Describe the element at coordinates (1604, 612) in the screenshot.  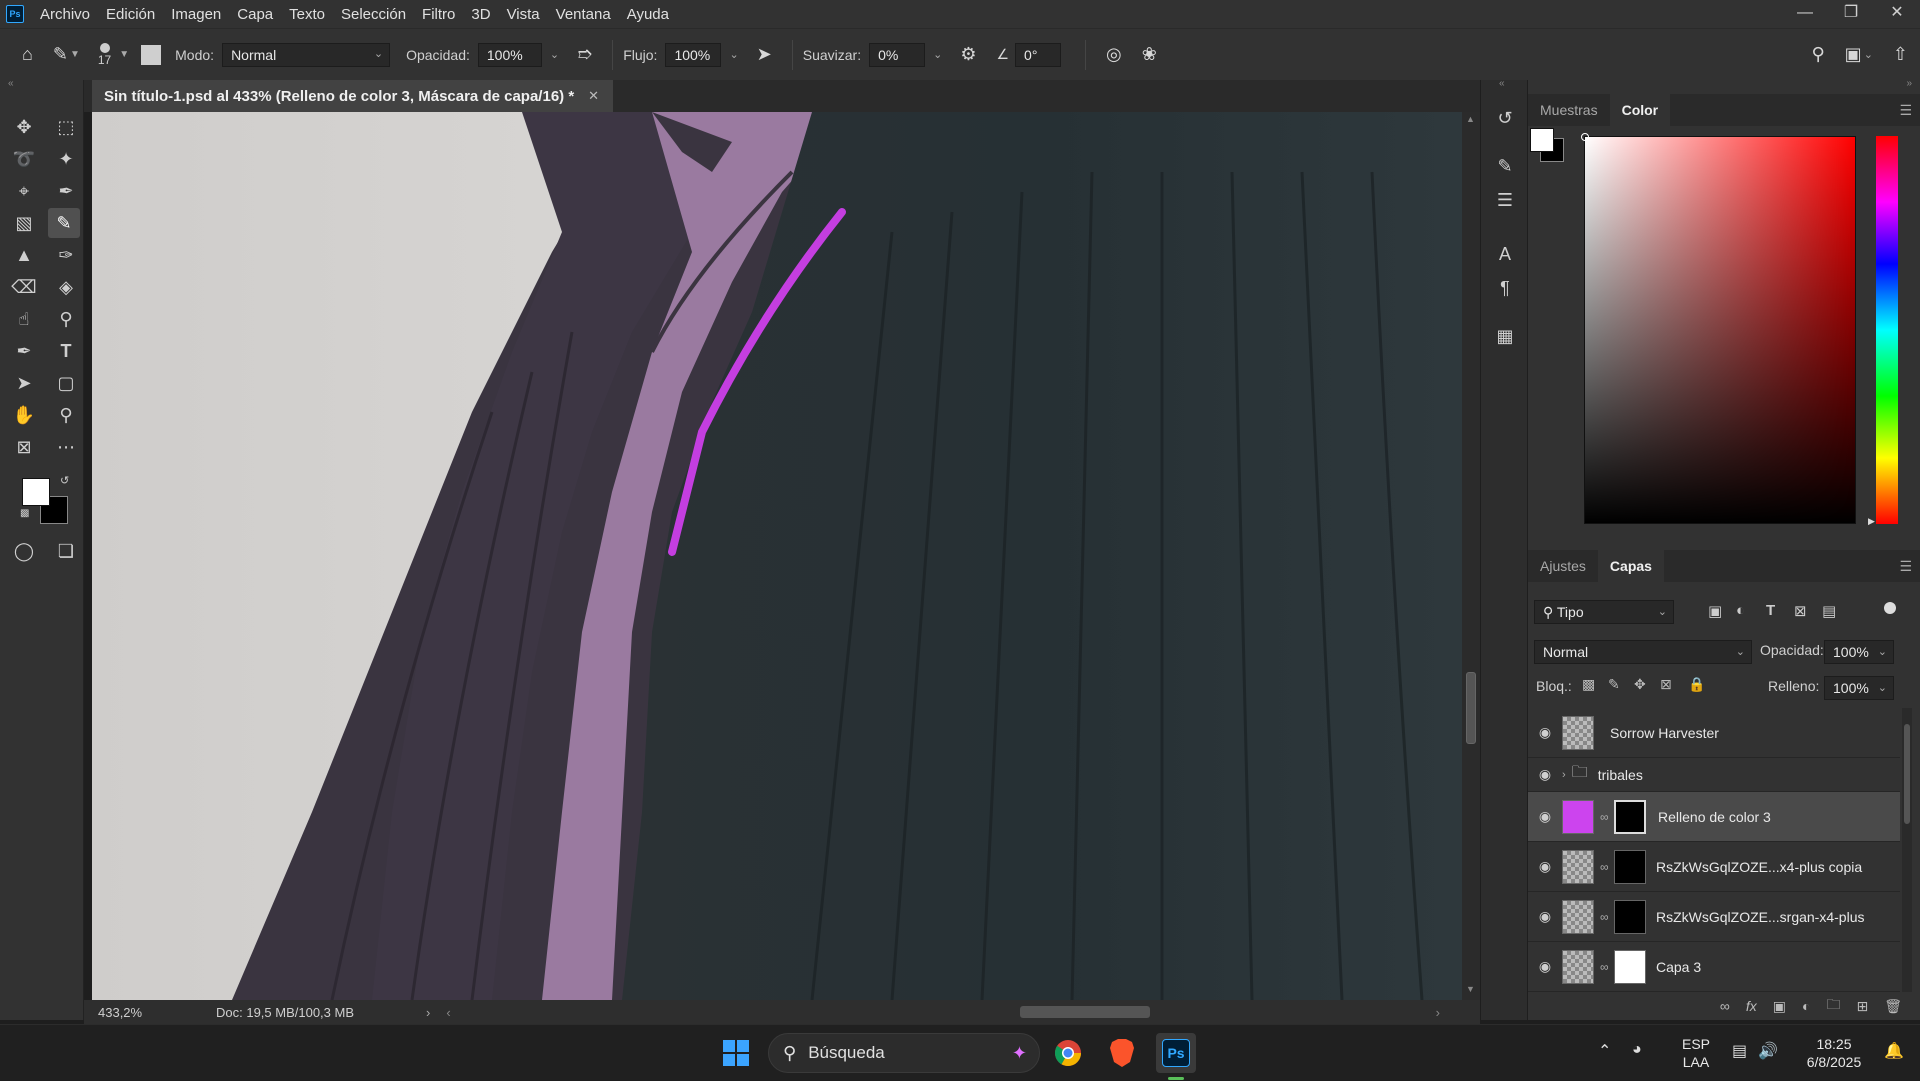
I see `layer-filter-select: ⚲ Tipo ⌄` at that location.